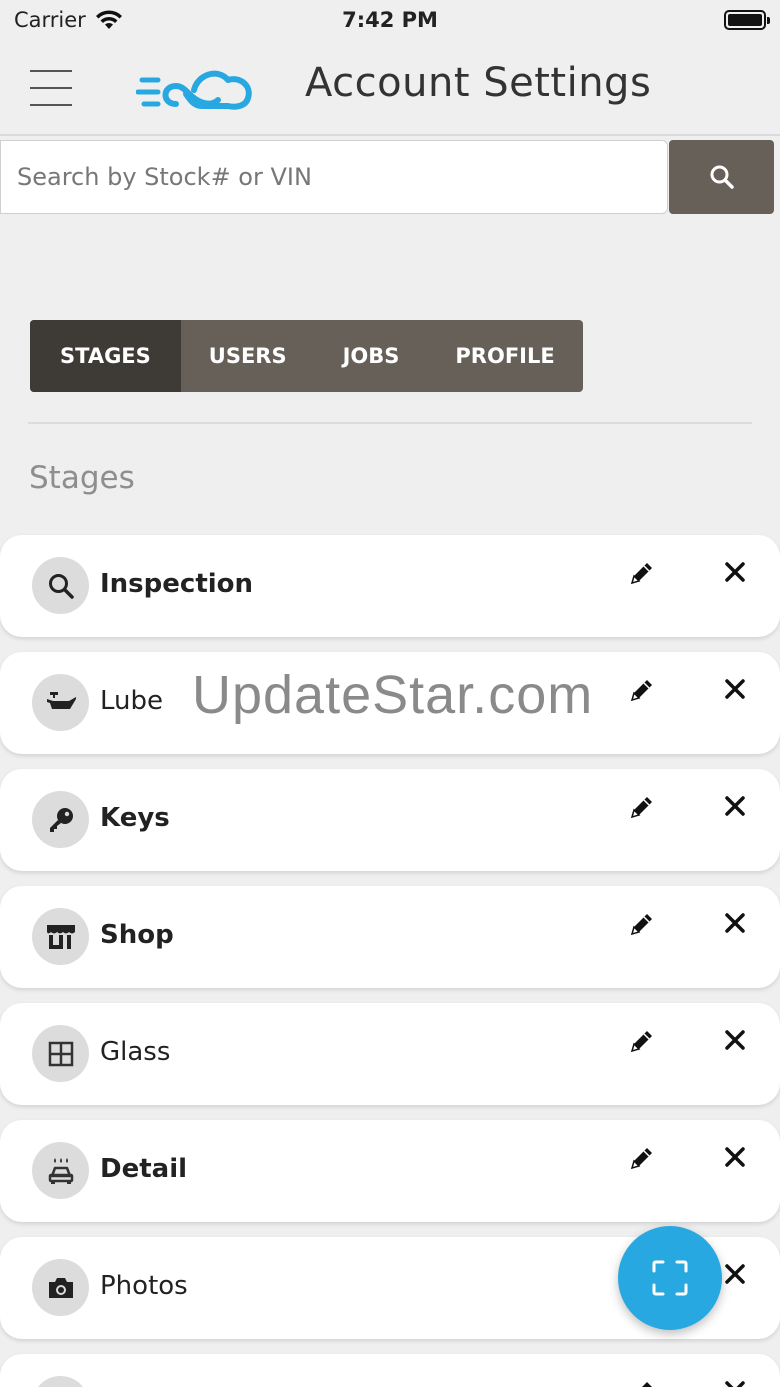  What do you see at coordinates (390, 1370) in the screenshot?
I see `stage-card-partial` at bounding box center [390, 1370].